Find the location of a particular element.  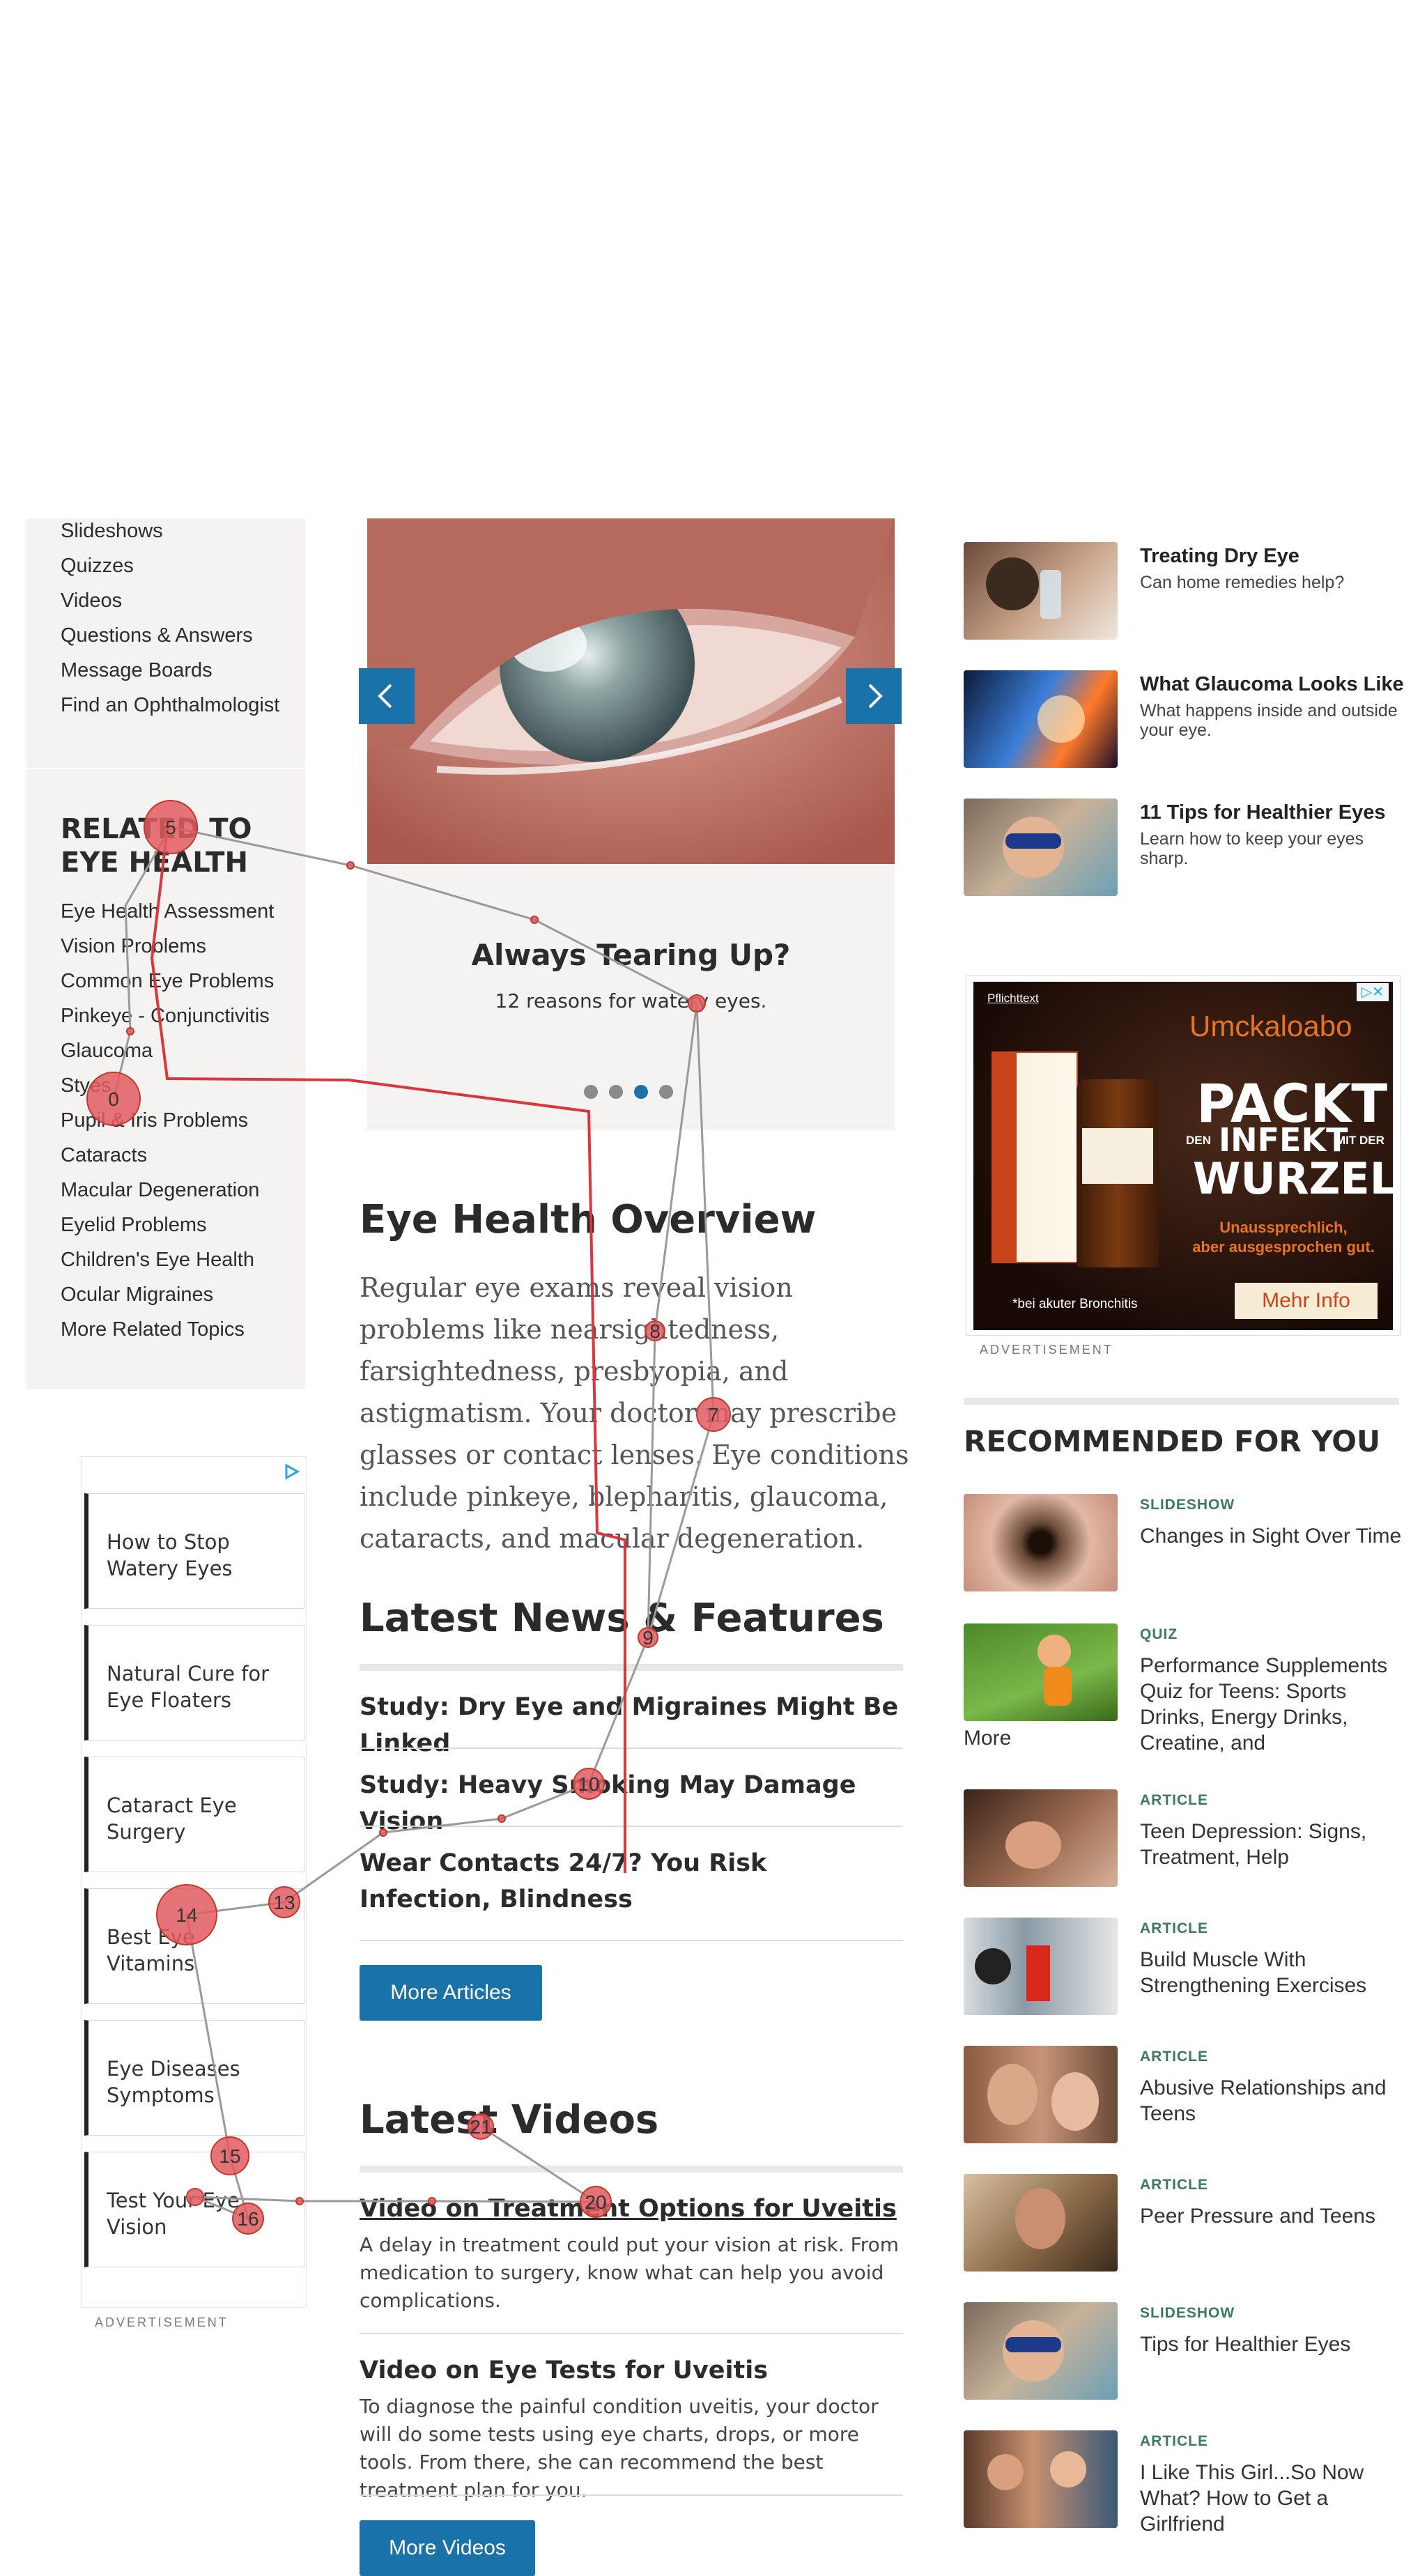

ad-cta-button: Mehr Info is located at coordinates (1306, 1301).